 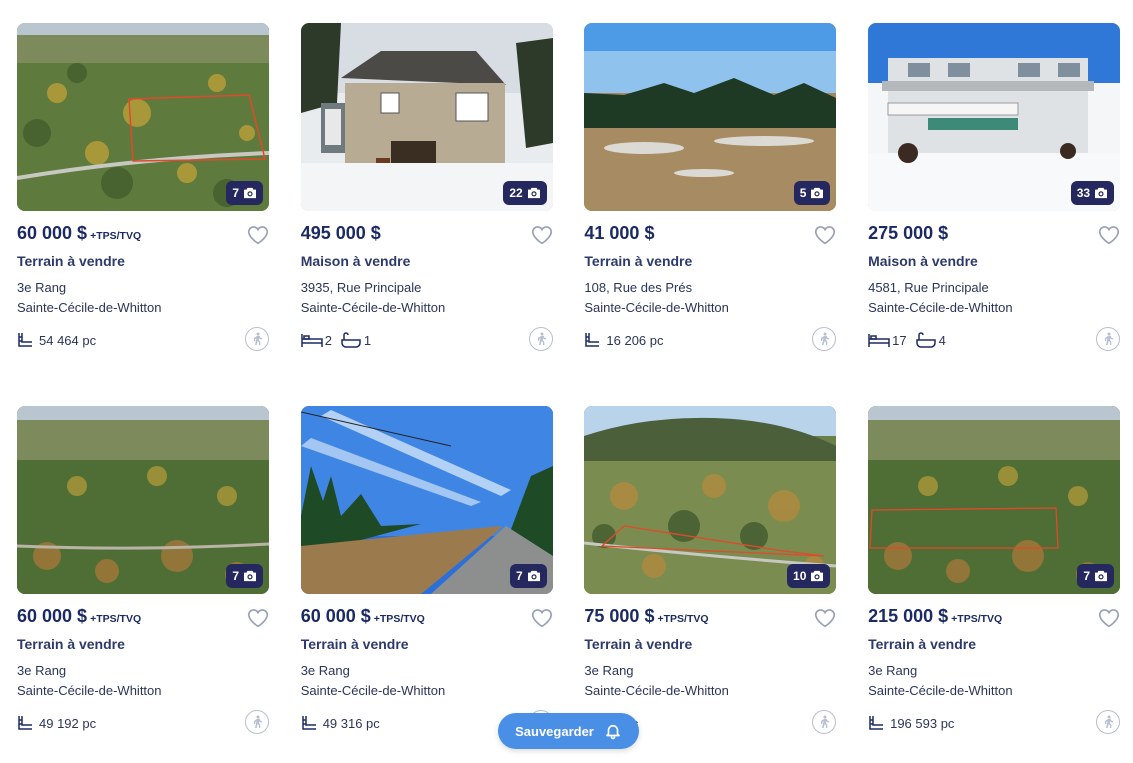 I want to click on listing-photo: 33, so click(x=994, y=117).